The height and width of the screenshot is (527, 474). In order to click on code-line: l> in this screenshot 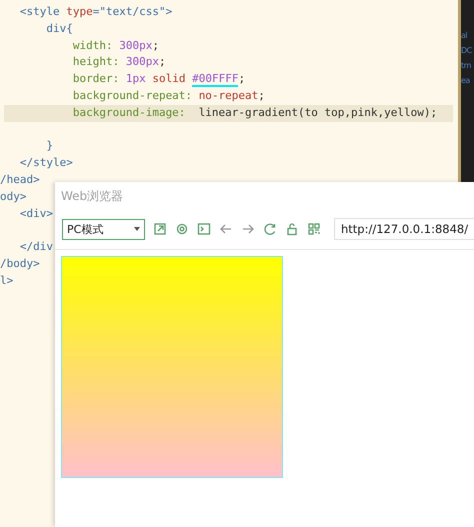, I will do `click(7, 280)`.